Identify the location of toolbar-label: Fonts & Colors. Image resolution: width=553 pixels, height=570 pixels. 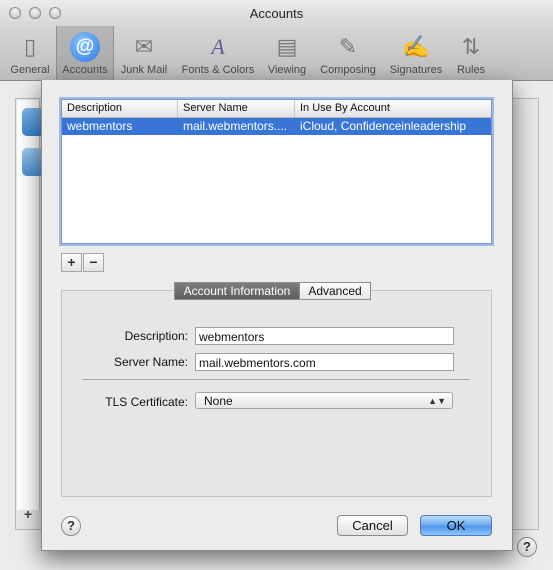
(218, 70).